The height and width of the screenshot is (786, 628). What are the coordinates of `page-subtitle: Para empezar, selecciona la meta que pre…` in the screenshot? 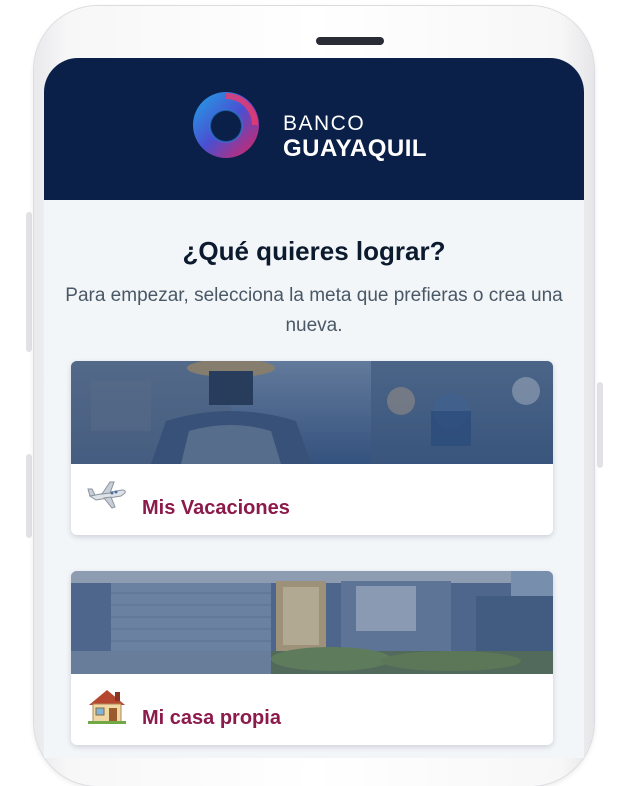 It's located at (314, 310).